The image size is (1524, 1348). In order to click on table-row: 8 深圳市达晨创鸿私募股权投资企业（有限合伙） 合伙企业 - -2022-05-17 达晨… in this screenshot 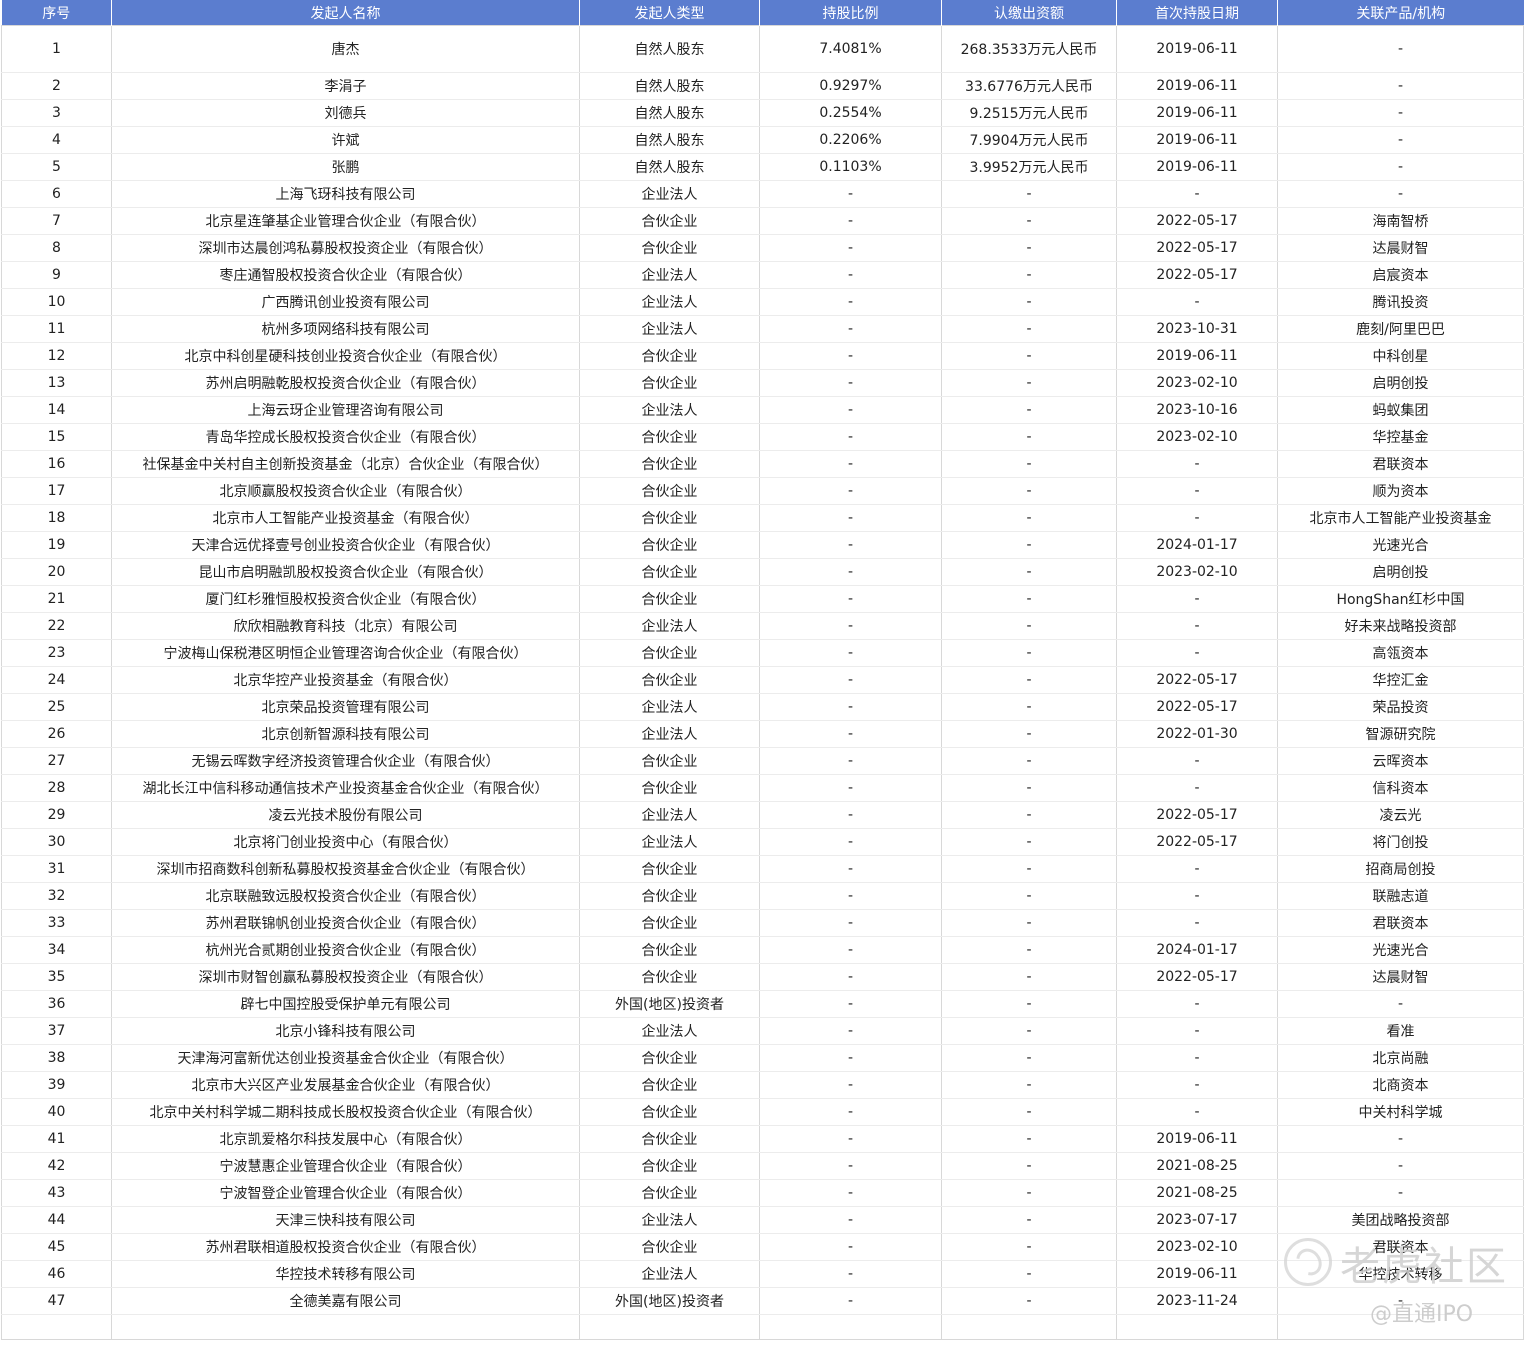, I will do `click(762, 248)`.